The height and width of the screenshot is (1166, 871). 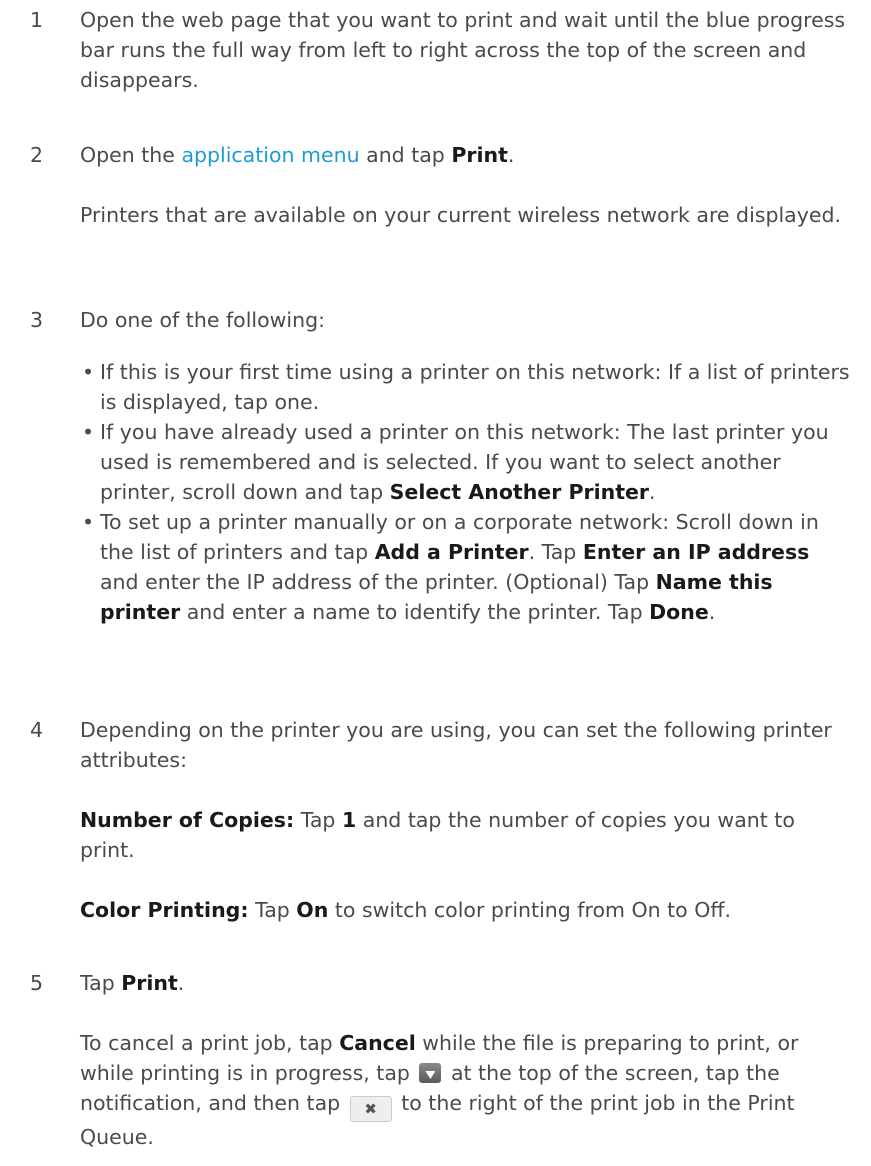 I want to click on application-menu-link: application menu, so click(x=270, y=155).